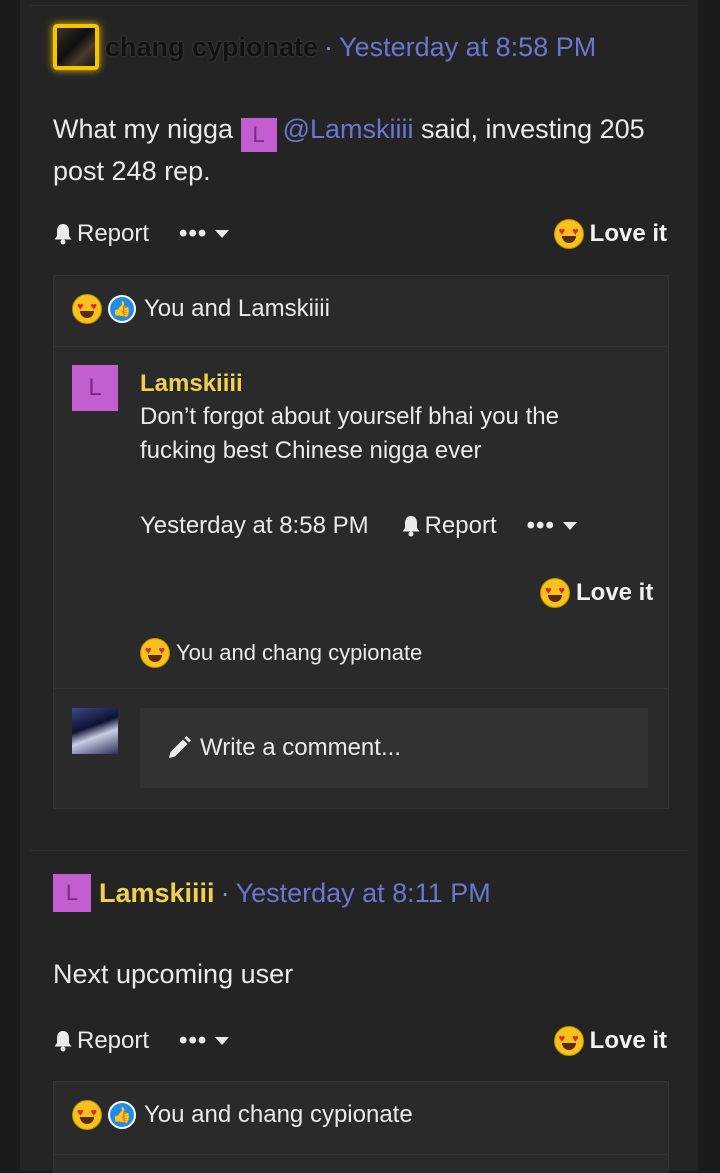 The height and width of the screenshot is (1173, 720). I want to click on comment-report-button: Report, so click(449, 526).